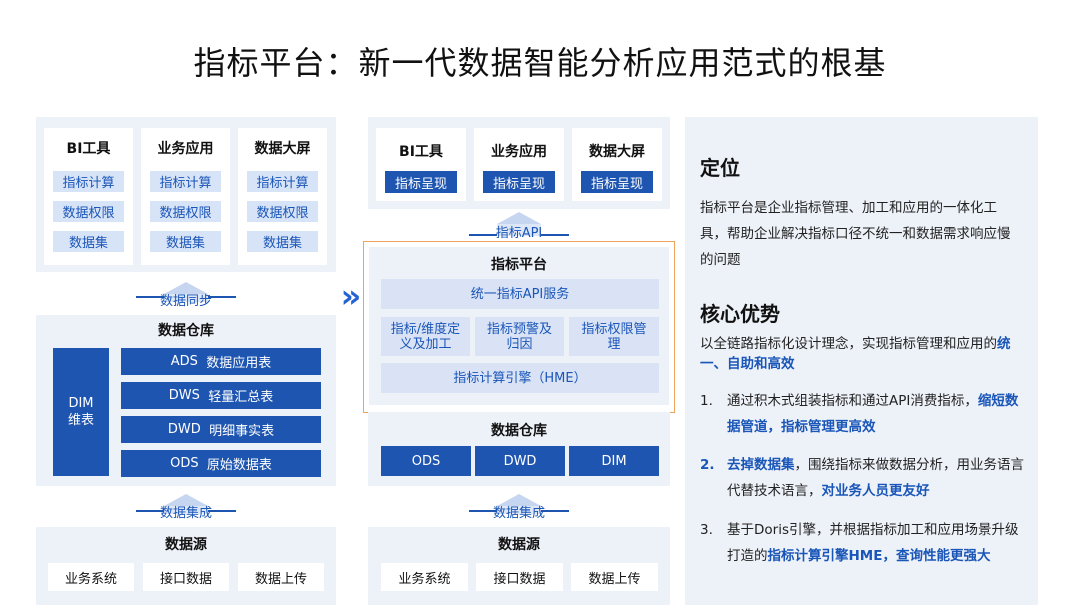 This screenshot has width=1080, height=611. I want to click on right-source-title: 数据源, so click(519, 545).